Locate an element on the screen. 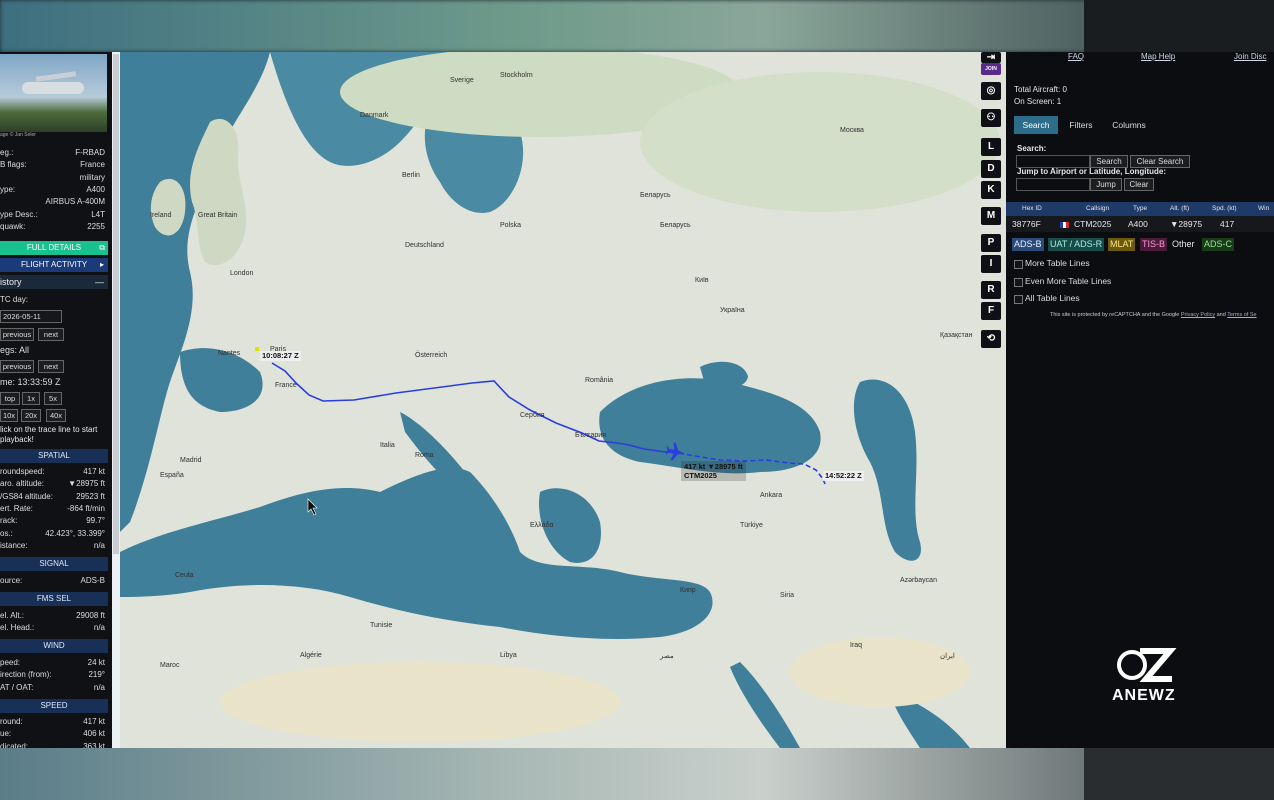 The image size is (1274, 800). jump-input is located at coordinates (1053, 184).